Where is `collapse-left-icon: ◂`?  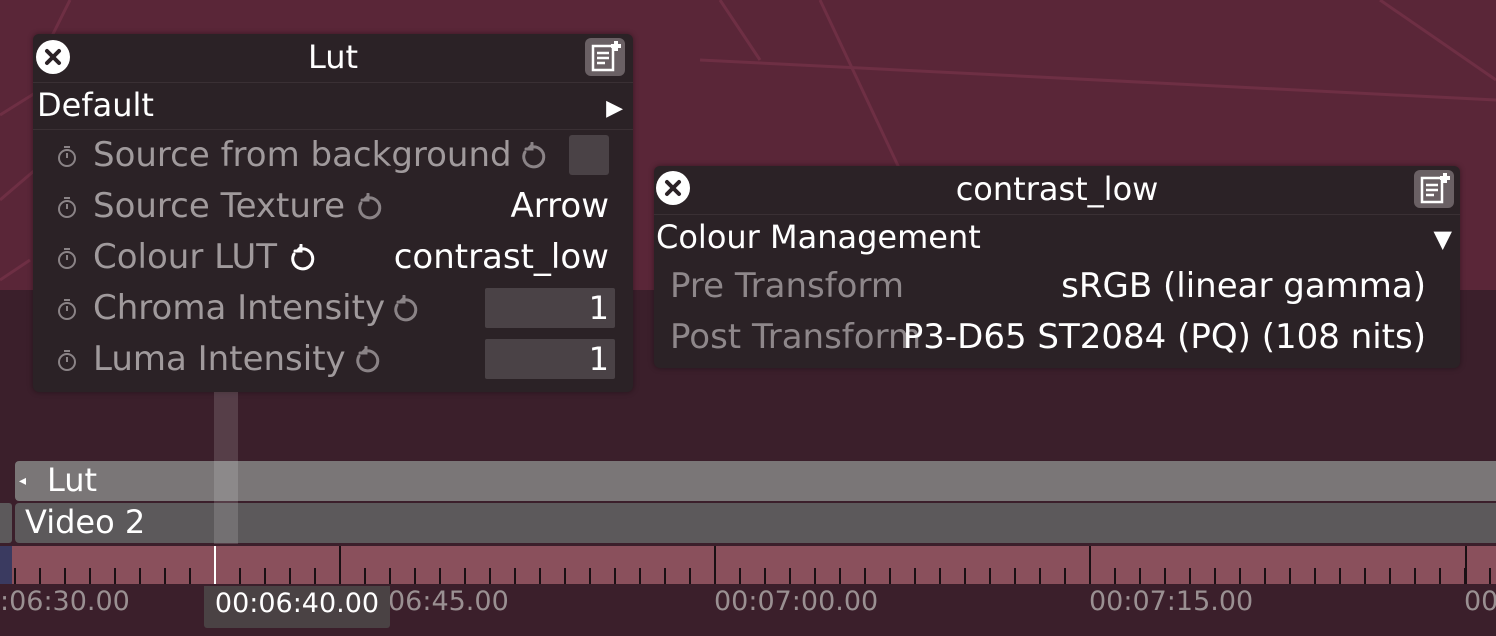
collapse-left-icon: ◂ is located at coordinates (22, 481).